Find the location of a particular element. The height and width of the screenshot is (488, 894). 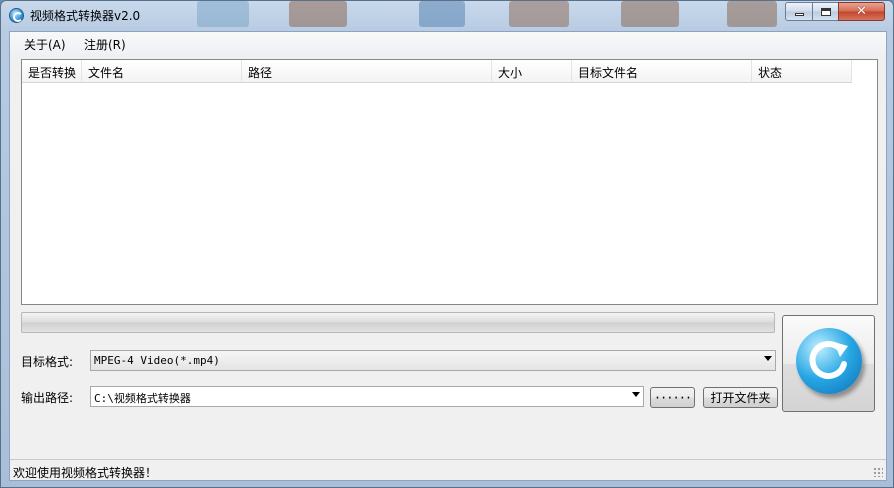

menu-about: 关于(A) is located at coordinates (45, 44).